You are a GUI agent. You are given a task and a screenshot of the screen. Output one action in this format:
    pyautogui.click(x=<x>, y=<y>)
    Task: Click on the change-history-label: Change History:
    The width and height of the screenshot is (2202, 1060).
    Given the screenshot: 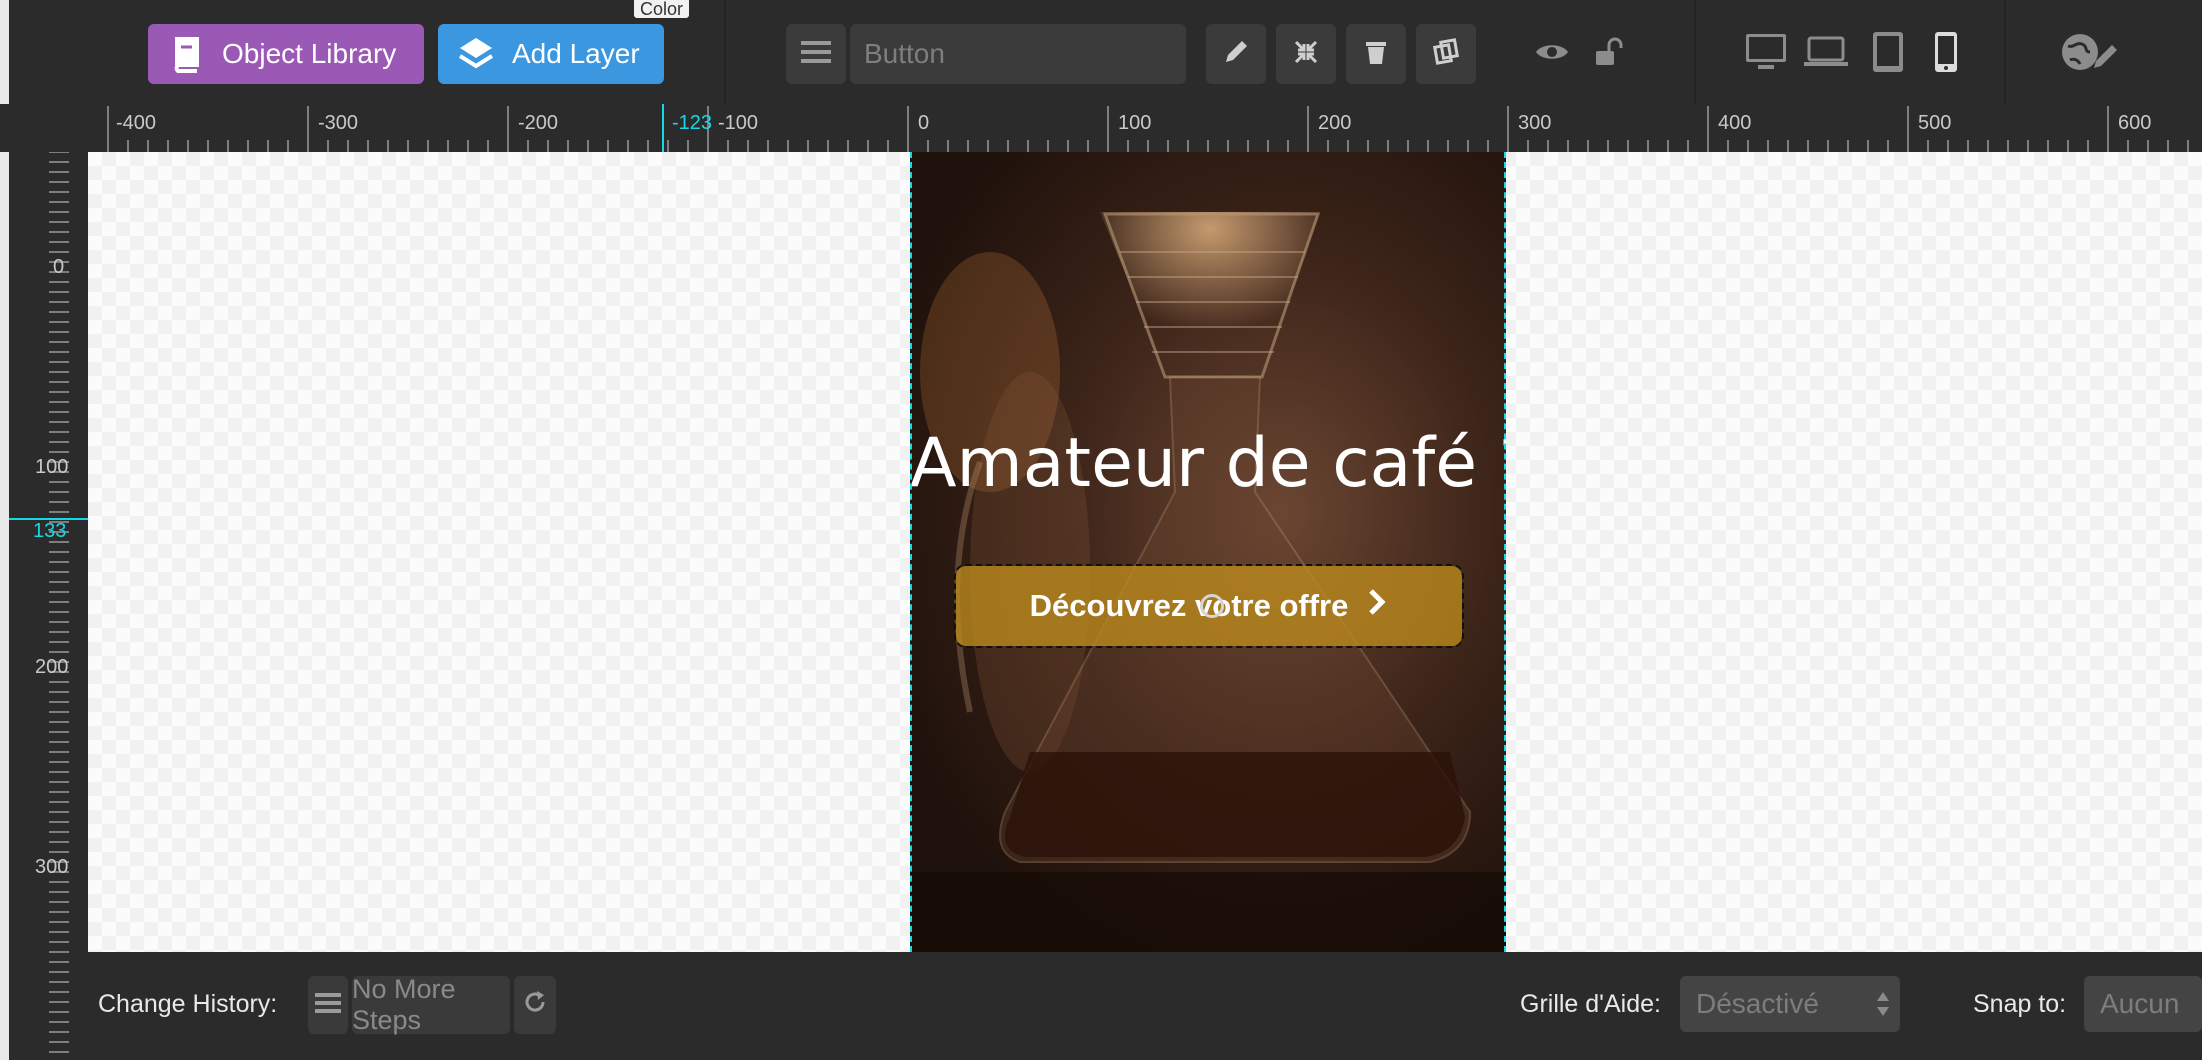 What is the action you would take?
    pyautogui.click(x=188, y=1004)
    